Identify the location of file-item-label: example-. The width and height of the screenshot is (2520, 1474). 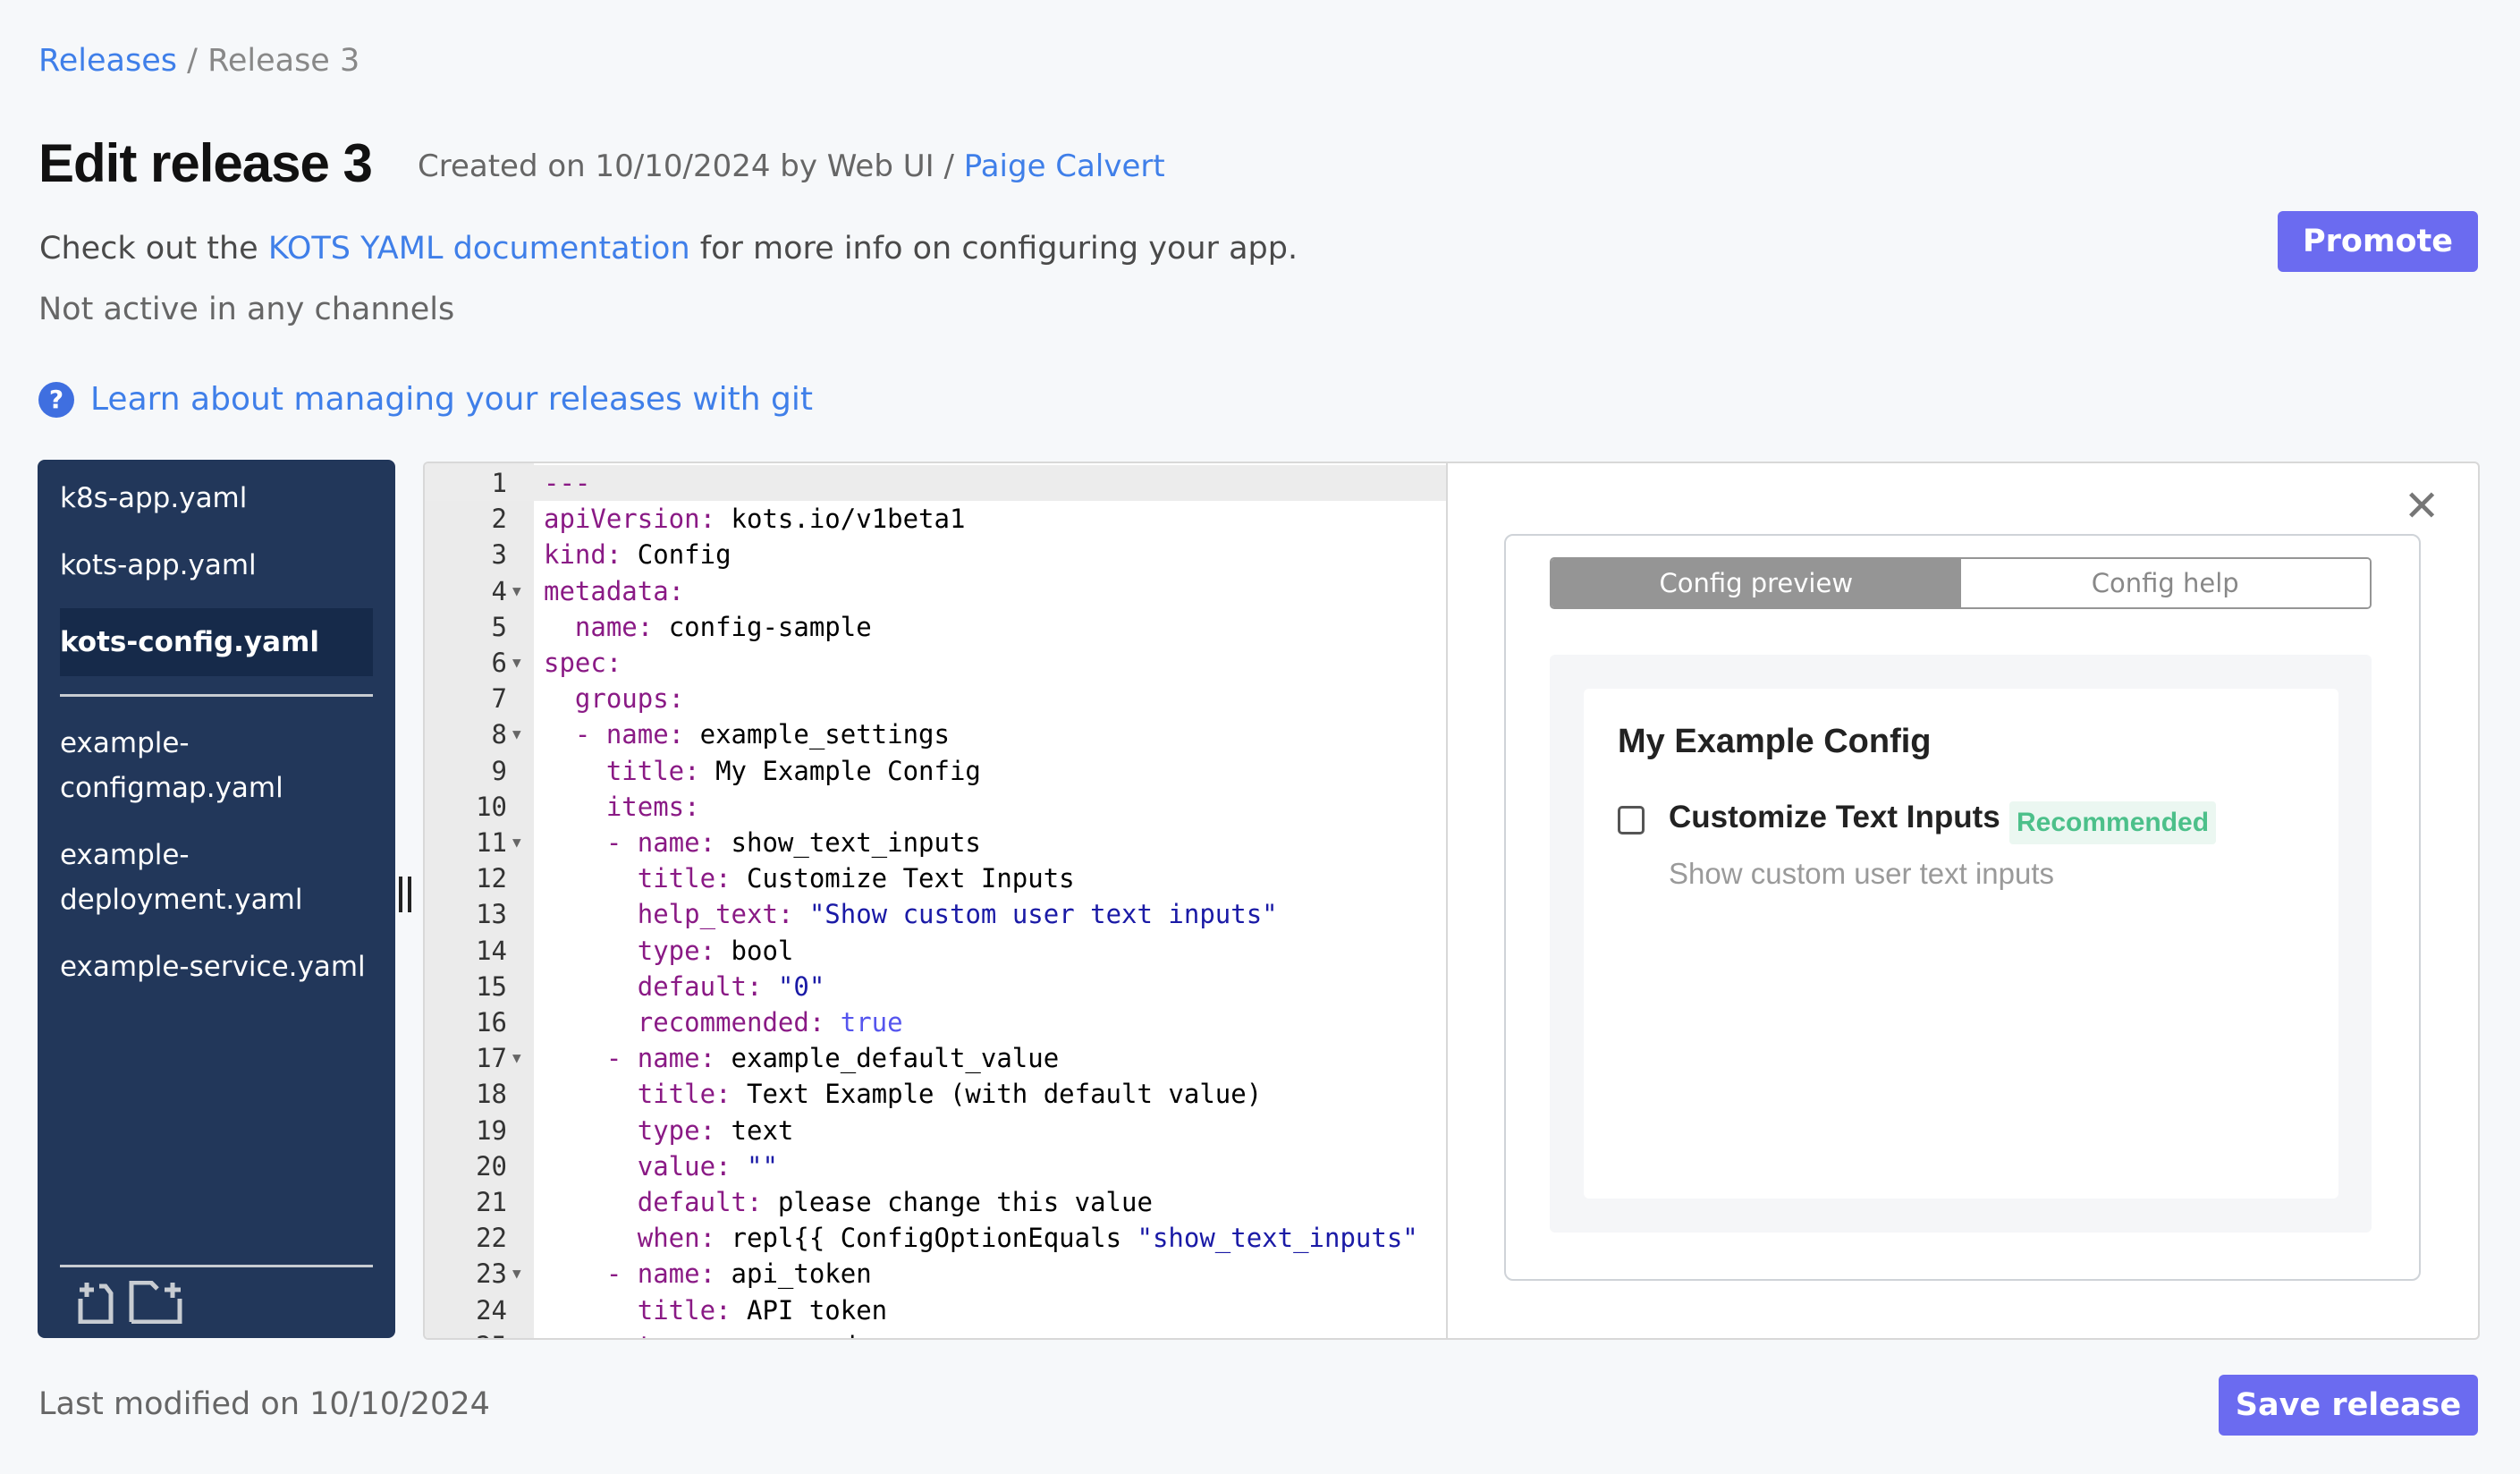
(125, 743).